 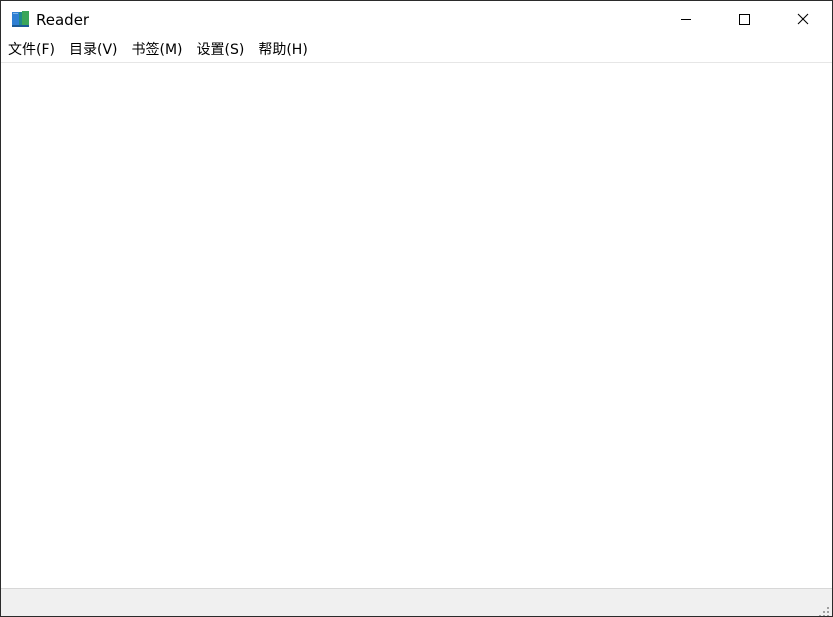 I want to click on title-bar: Reader, so click(x=416, y=19).